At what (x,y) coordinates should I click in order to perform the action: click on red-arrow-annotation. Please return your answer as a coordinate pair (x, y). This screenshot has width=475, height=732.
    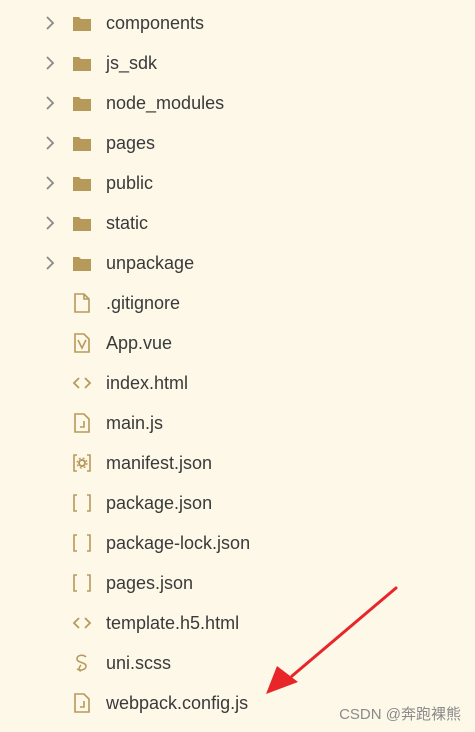
    Looking at the image, I should click on (332, 640).